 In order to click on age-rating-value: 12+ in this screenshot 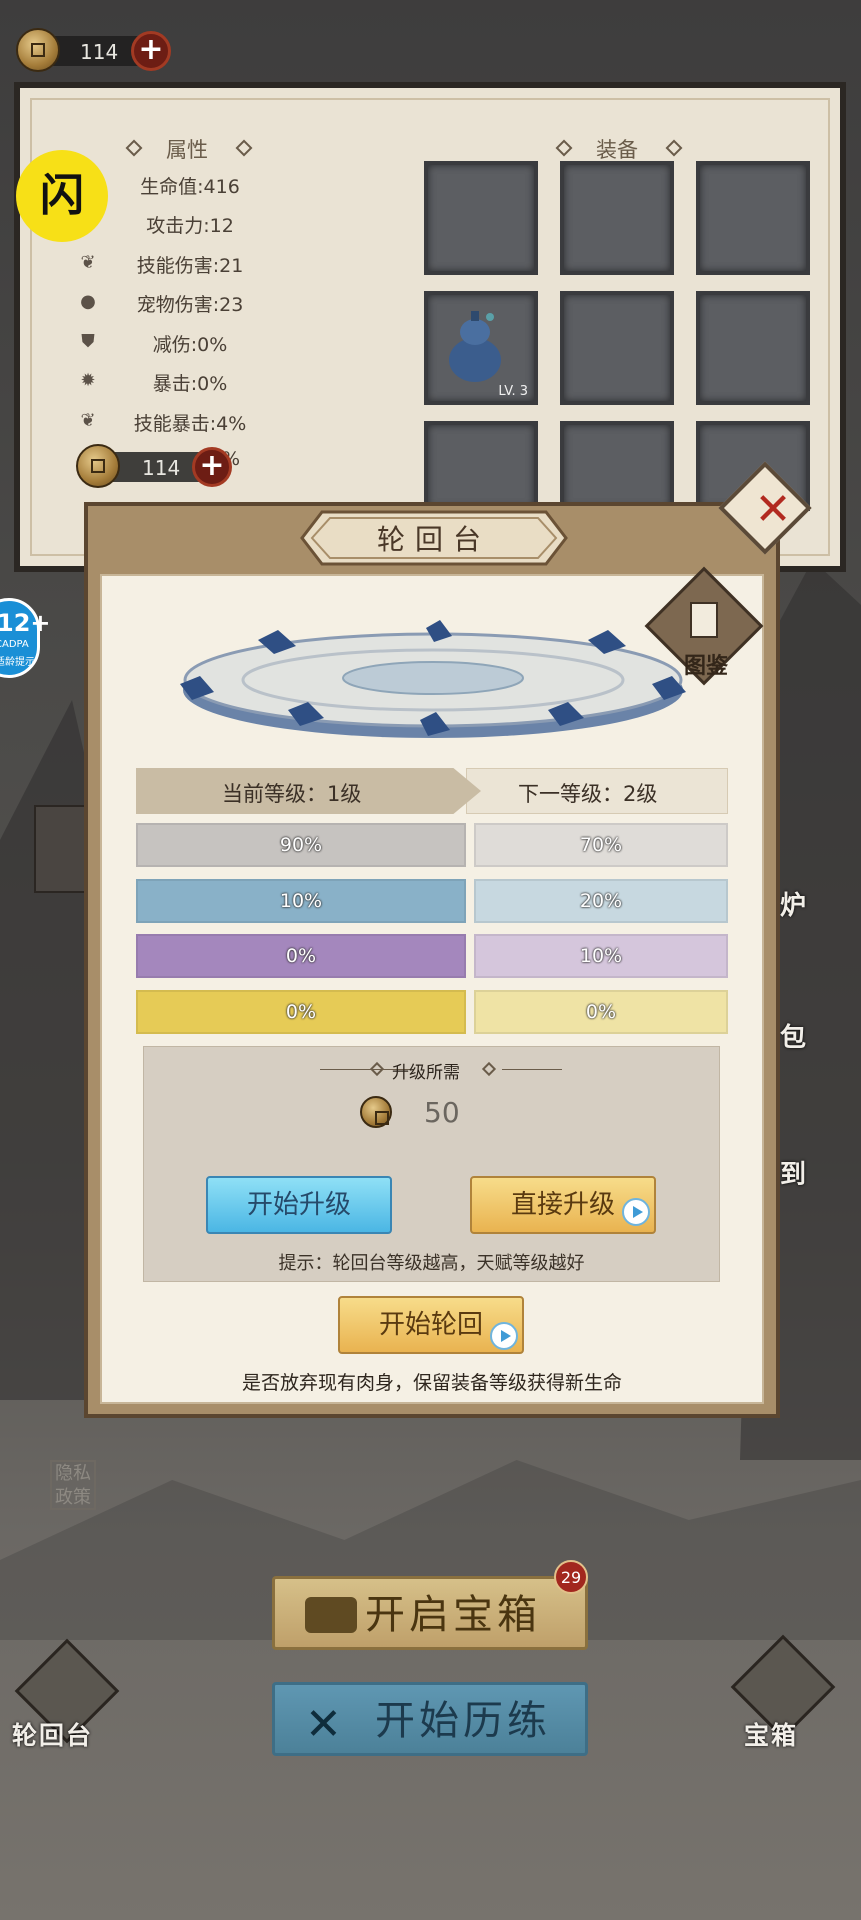, I will do `click(25, 623)`.